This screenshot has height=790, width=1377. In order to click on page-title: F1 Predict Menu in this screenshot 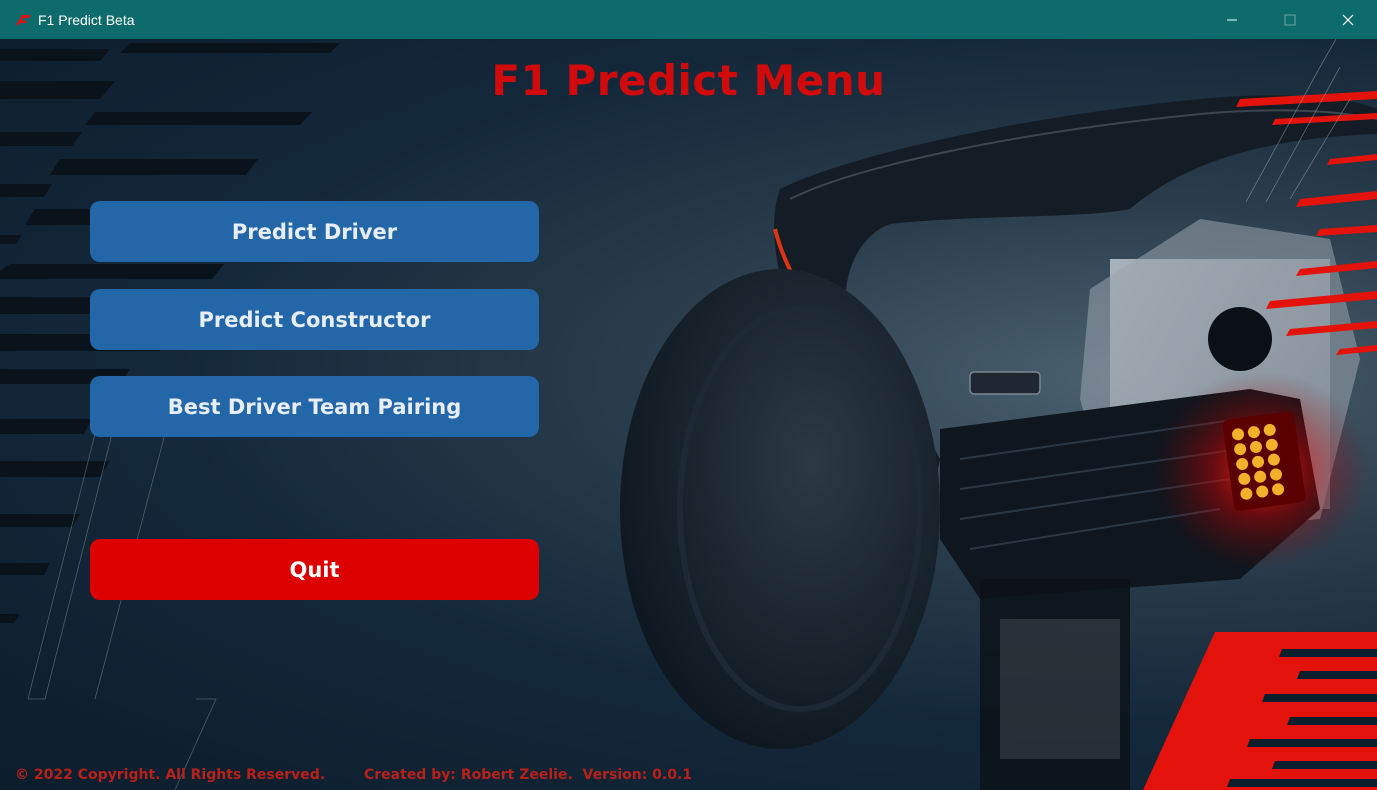, I will do `click(688, 80)`.